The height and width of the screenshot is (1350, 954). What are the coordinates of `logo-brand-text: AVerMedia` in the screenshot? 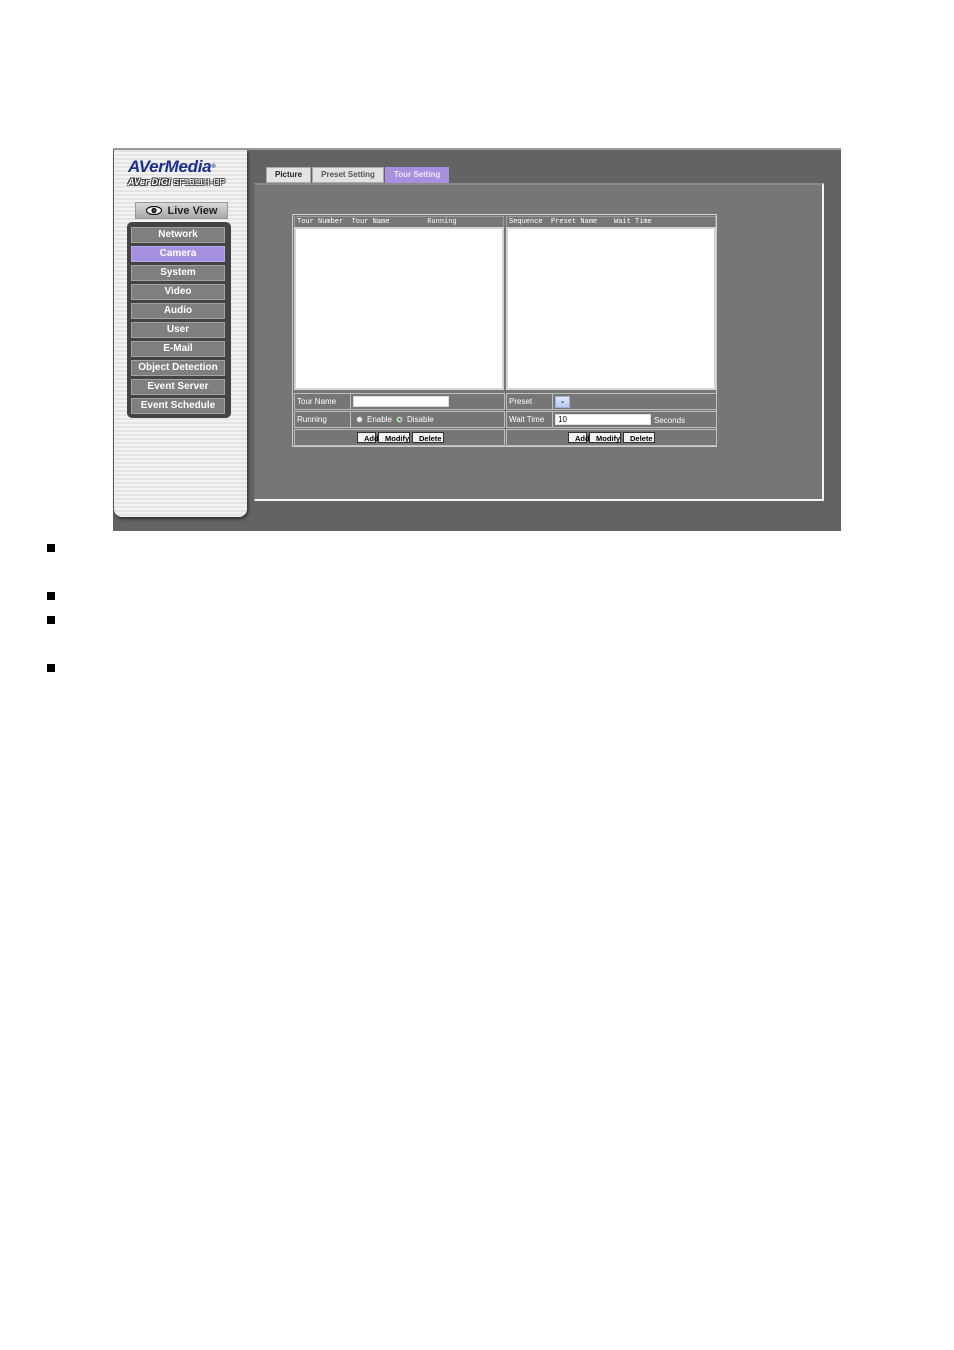 It's located at (170, 166).